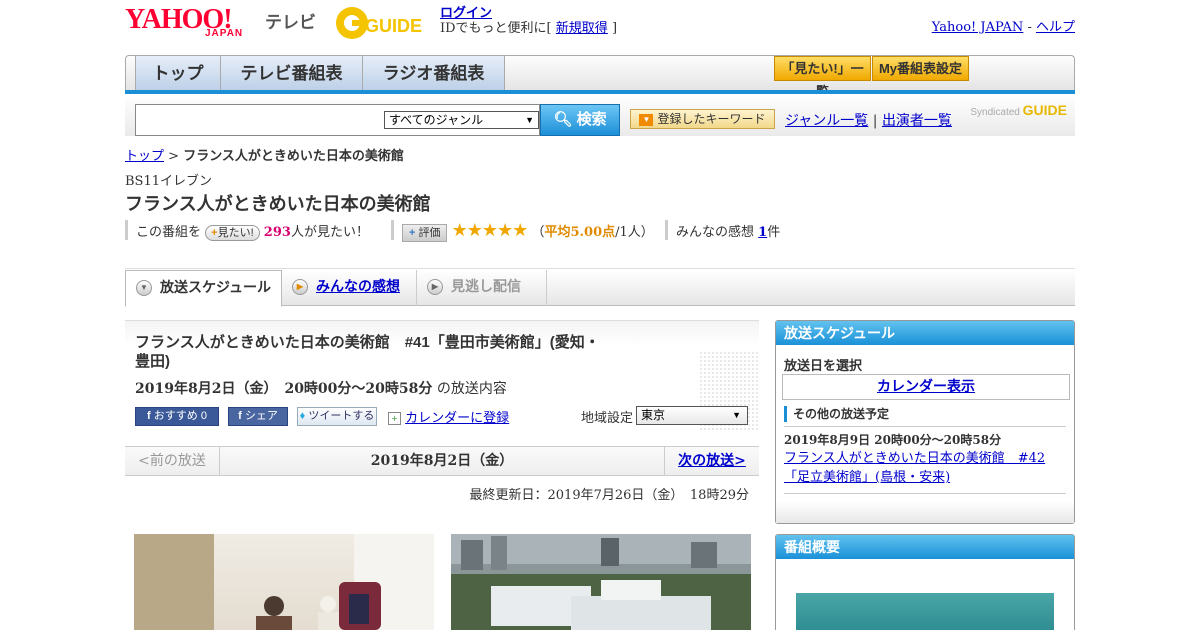 This screenshot has width=1200, height=630. What do you see at coordinates (774, 232) in the screenshot?
I see `impressions-suffix: 件` at bounding box center [774, 232].